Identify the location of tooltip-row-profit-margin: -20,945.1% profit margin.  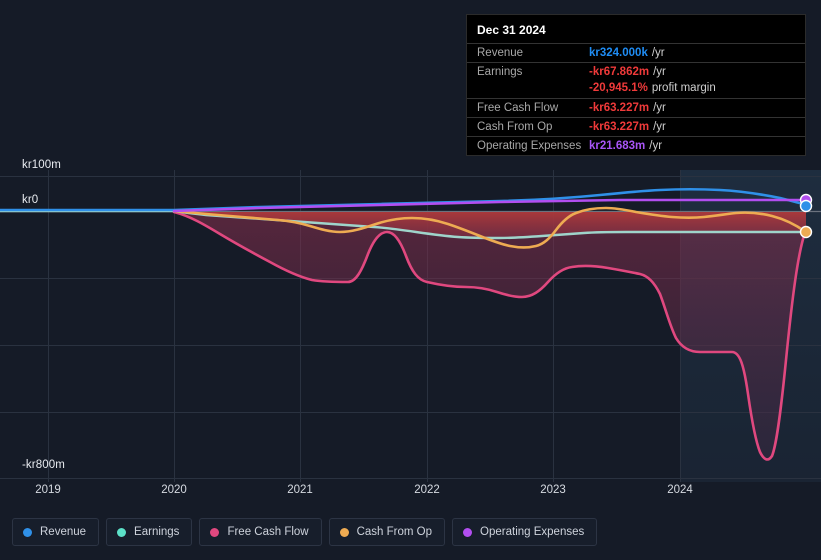
(636, 89).